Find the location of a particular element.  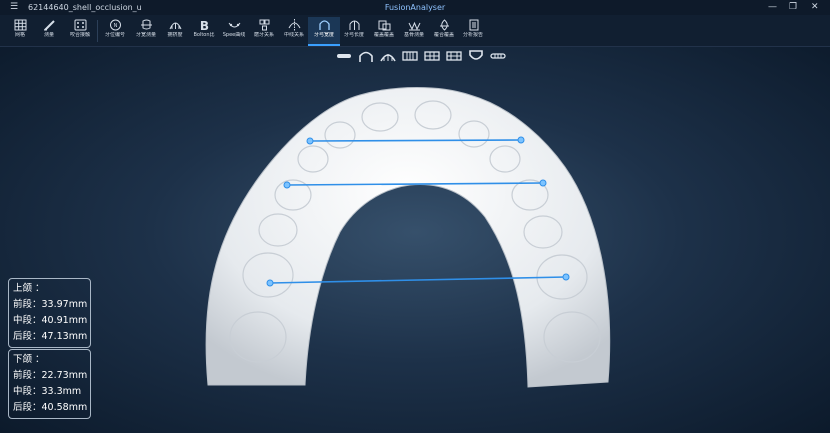

tool-midline: 中线关系 is located at coordinates (294, 30).